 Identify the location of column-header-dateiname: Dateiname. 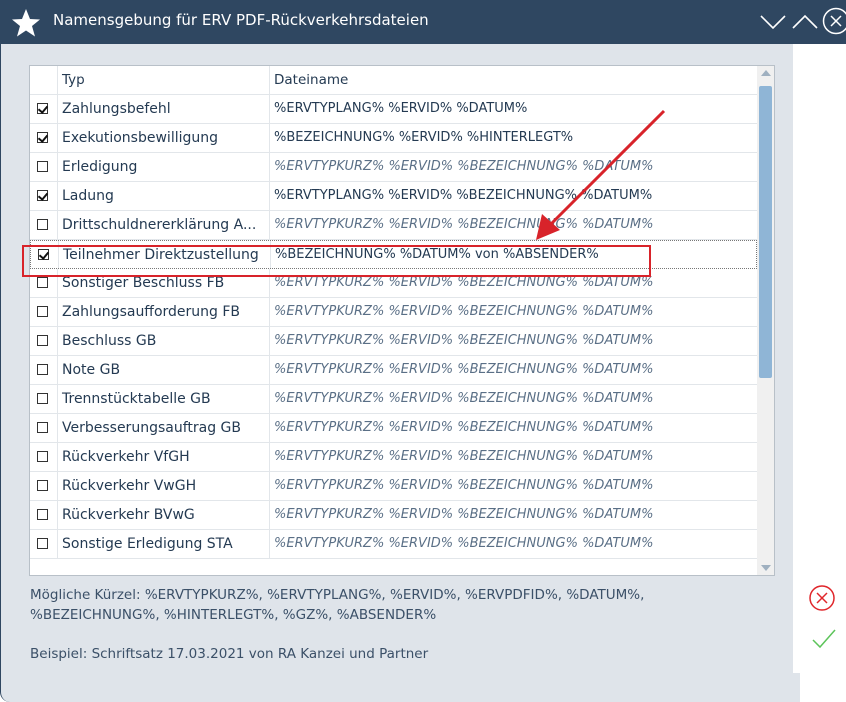
(515, 80).